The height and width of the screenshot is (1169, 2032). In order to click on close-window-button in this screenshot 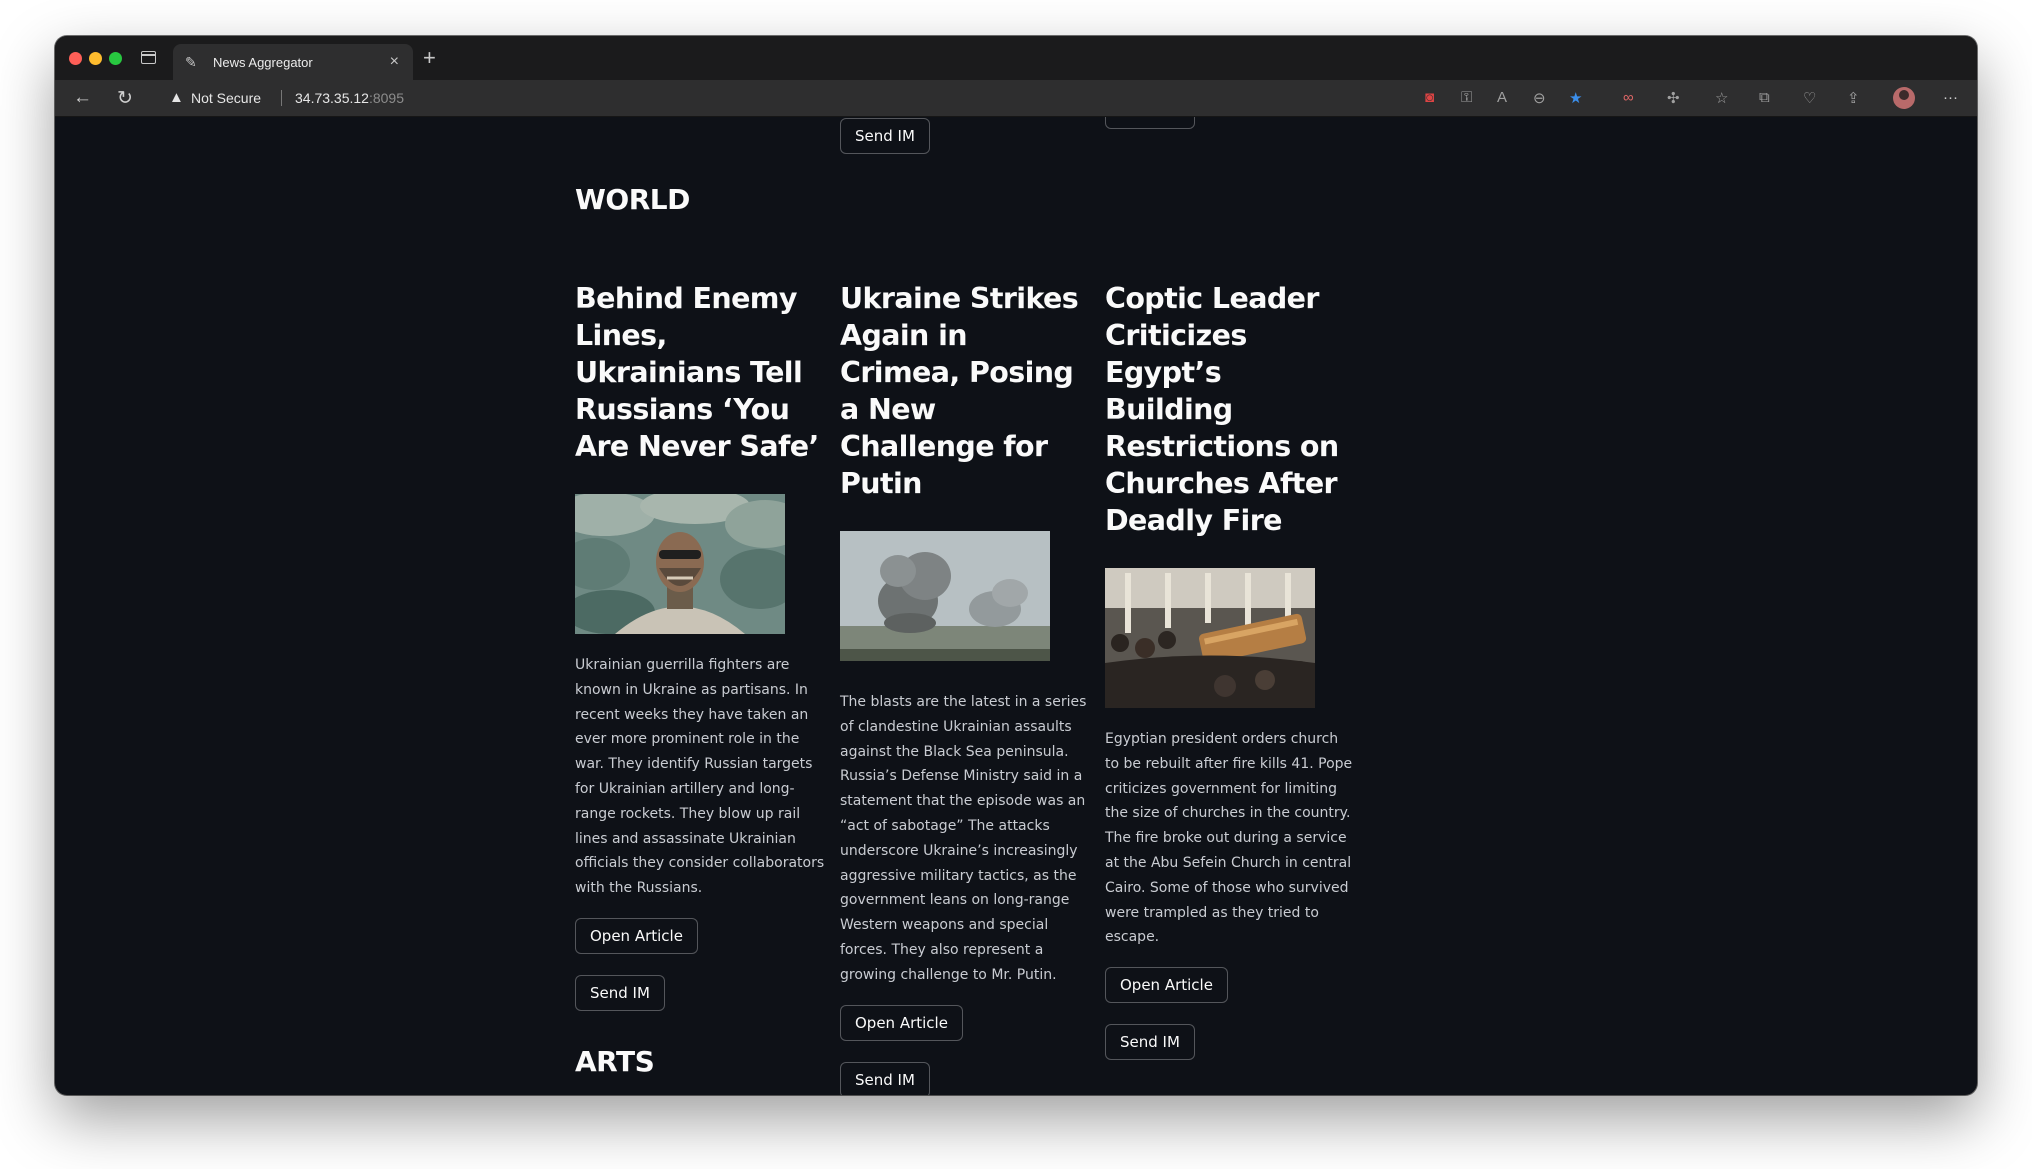, I will do `click(75, 58)`.